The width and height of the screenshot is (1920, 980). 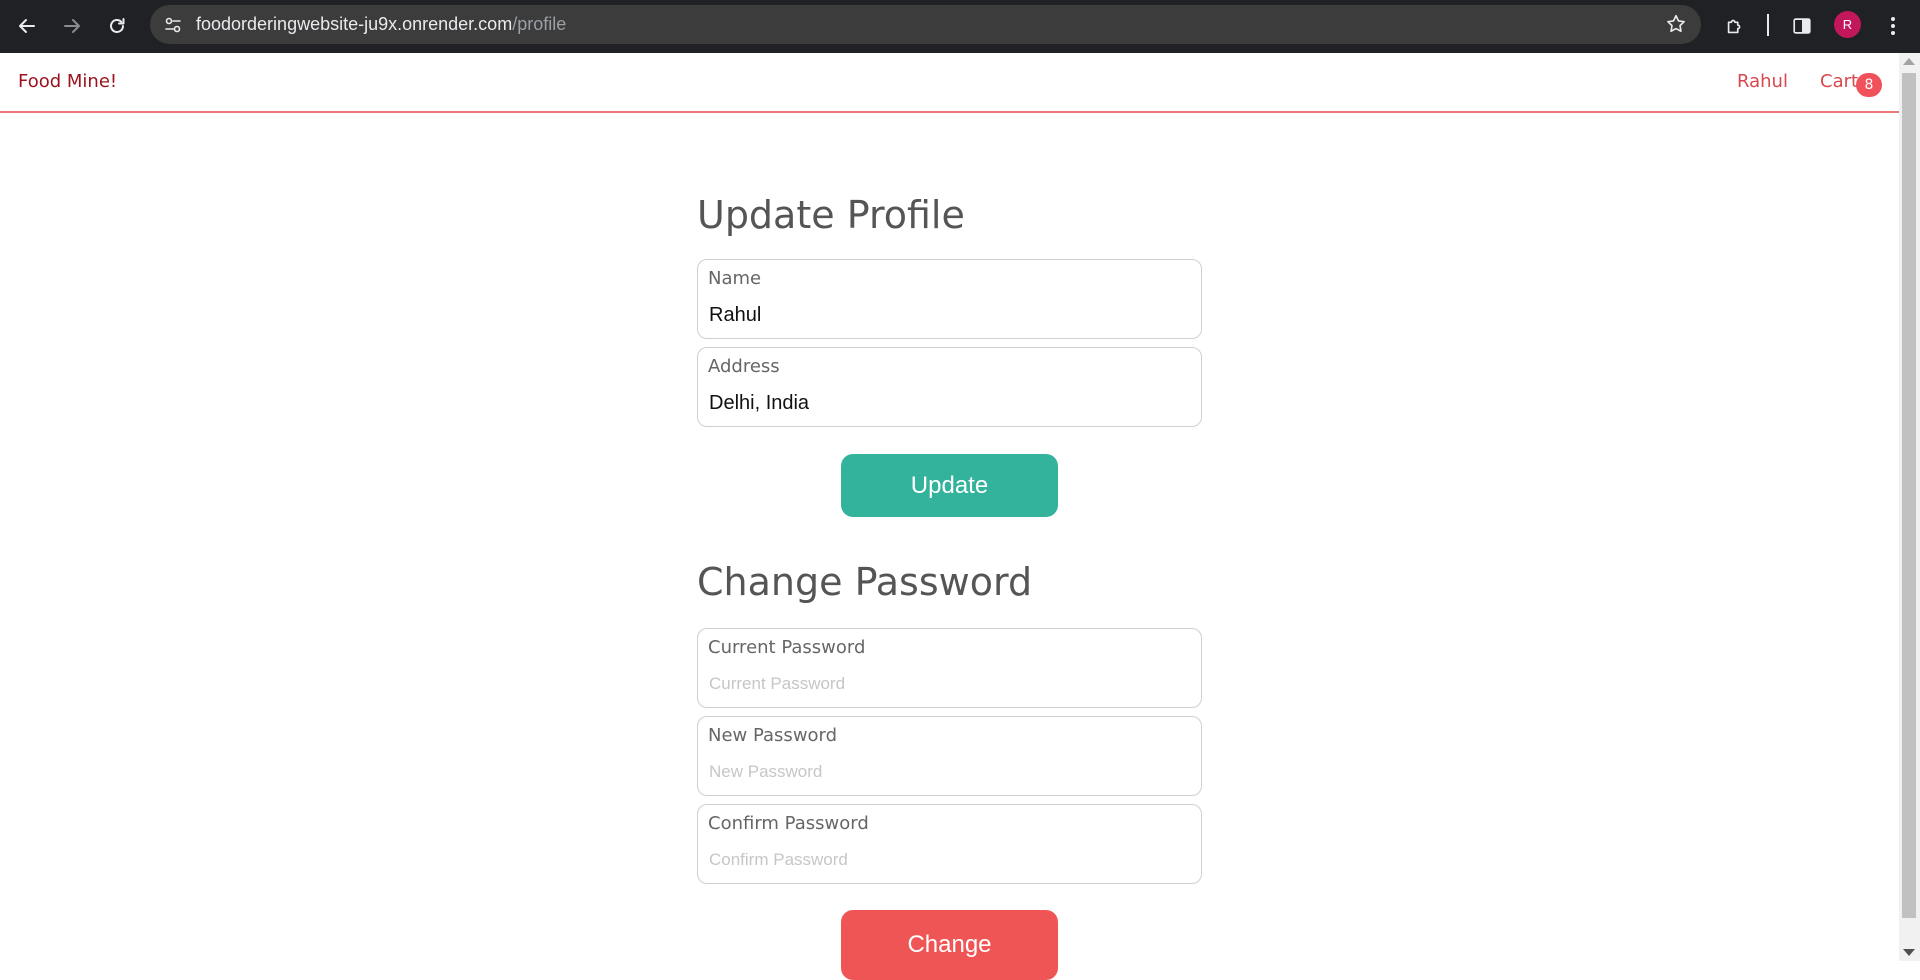 I want to click on address-field: Address, so click(x=949, y=387).